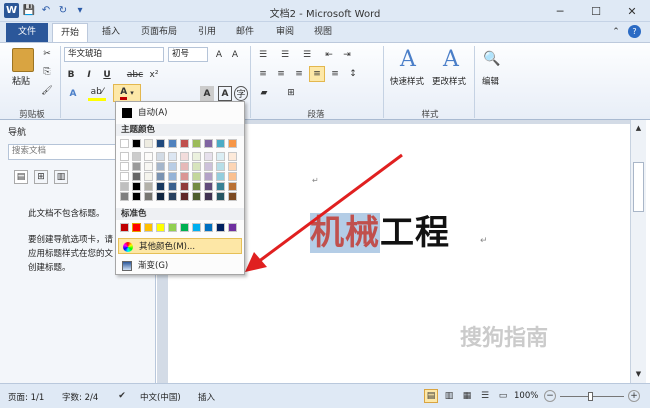 Image resolution: width=650 pixels, height=408 pixels. I want to click on numbering-icon: ☰, so click(285, 55).